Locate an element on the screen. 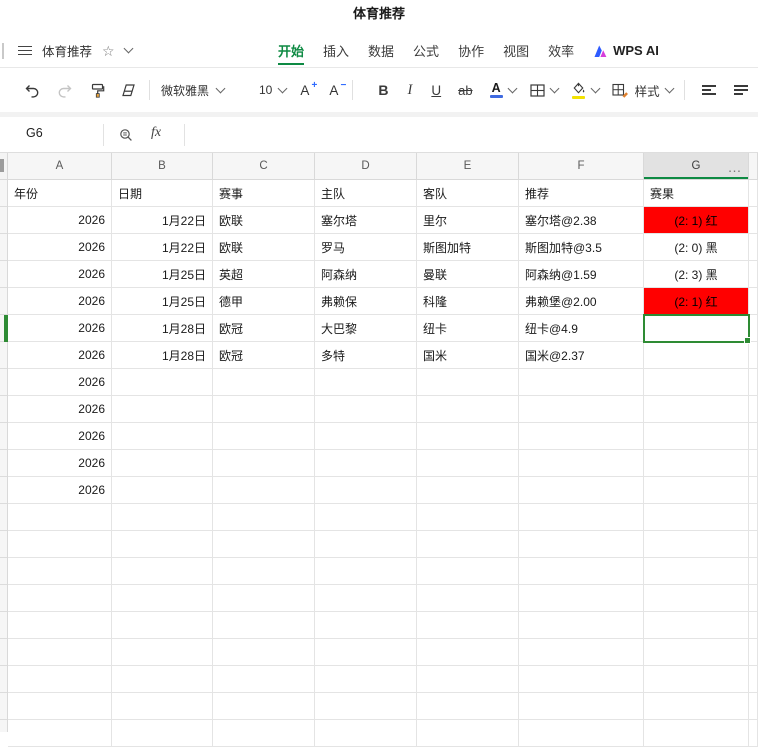  cell-B7: 1月28日 is located at coordinates (162, 355).